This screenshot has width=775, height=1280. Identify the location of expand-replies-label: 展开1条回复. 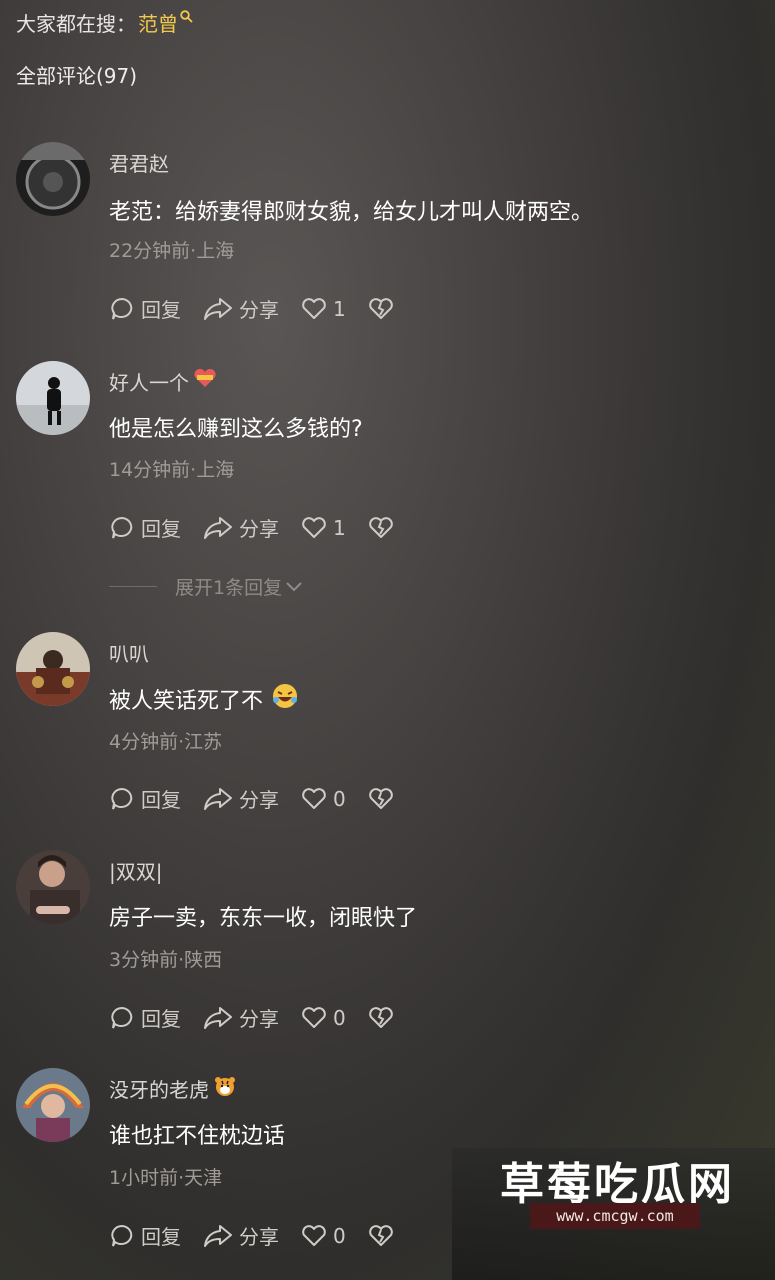
(229, 588).